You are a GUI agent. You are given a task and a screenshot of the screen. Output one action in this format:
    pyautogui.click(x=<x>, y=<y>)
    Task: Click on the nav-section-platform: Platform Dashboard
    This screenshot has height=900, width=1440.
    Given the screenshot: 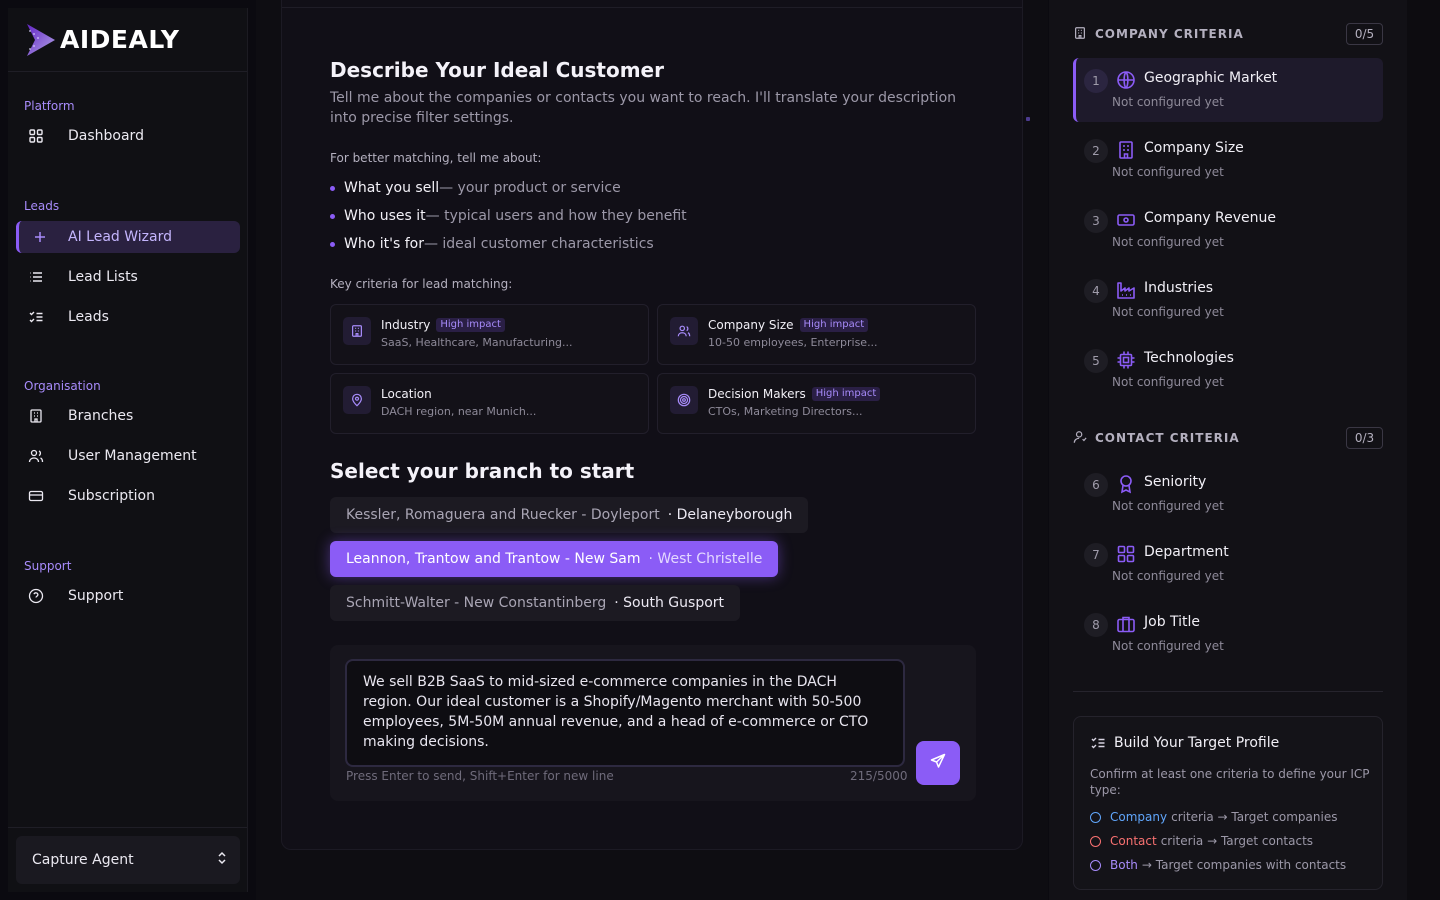 What is the action you would take?
    pyautogui.click(x=128, y=128)
    